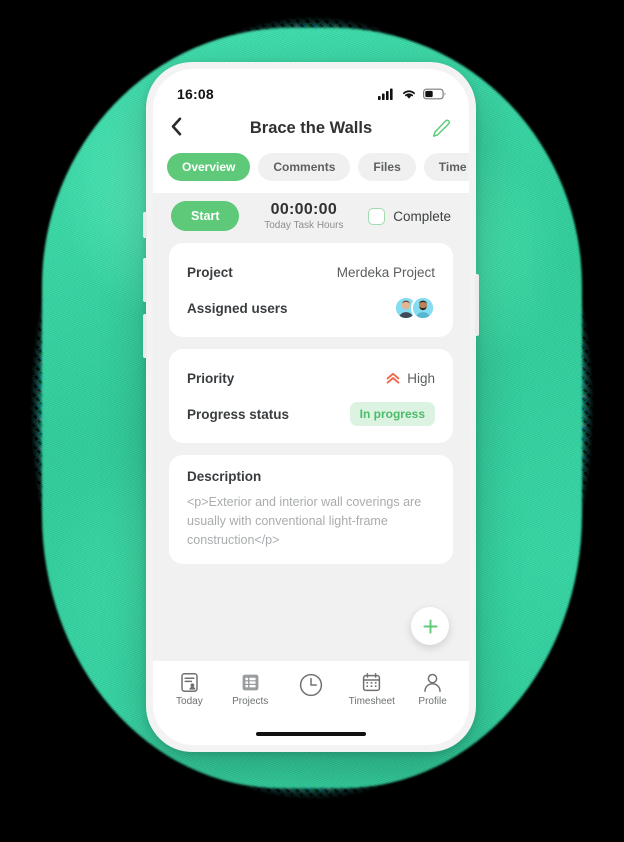 This screenshot has width=624, height=842. I want to click on add-button, so click(430, 626).